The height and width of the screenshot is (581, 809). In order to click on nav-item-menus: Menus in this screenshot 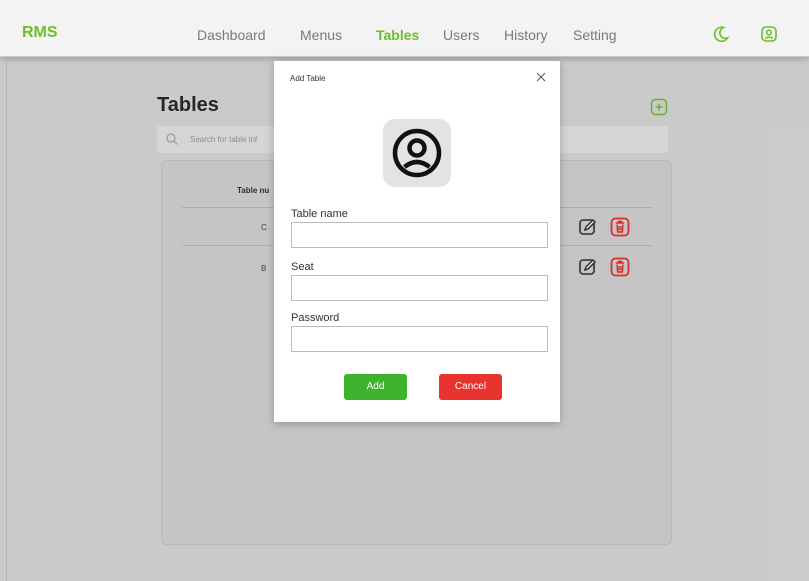, I will do `click(321, 35)`.